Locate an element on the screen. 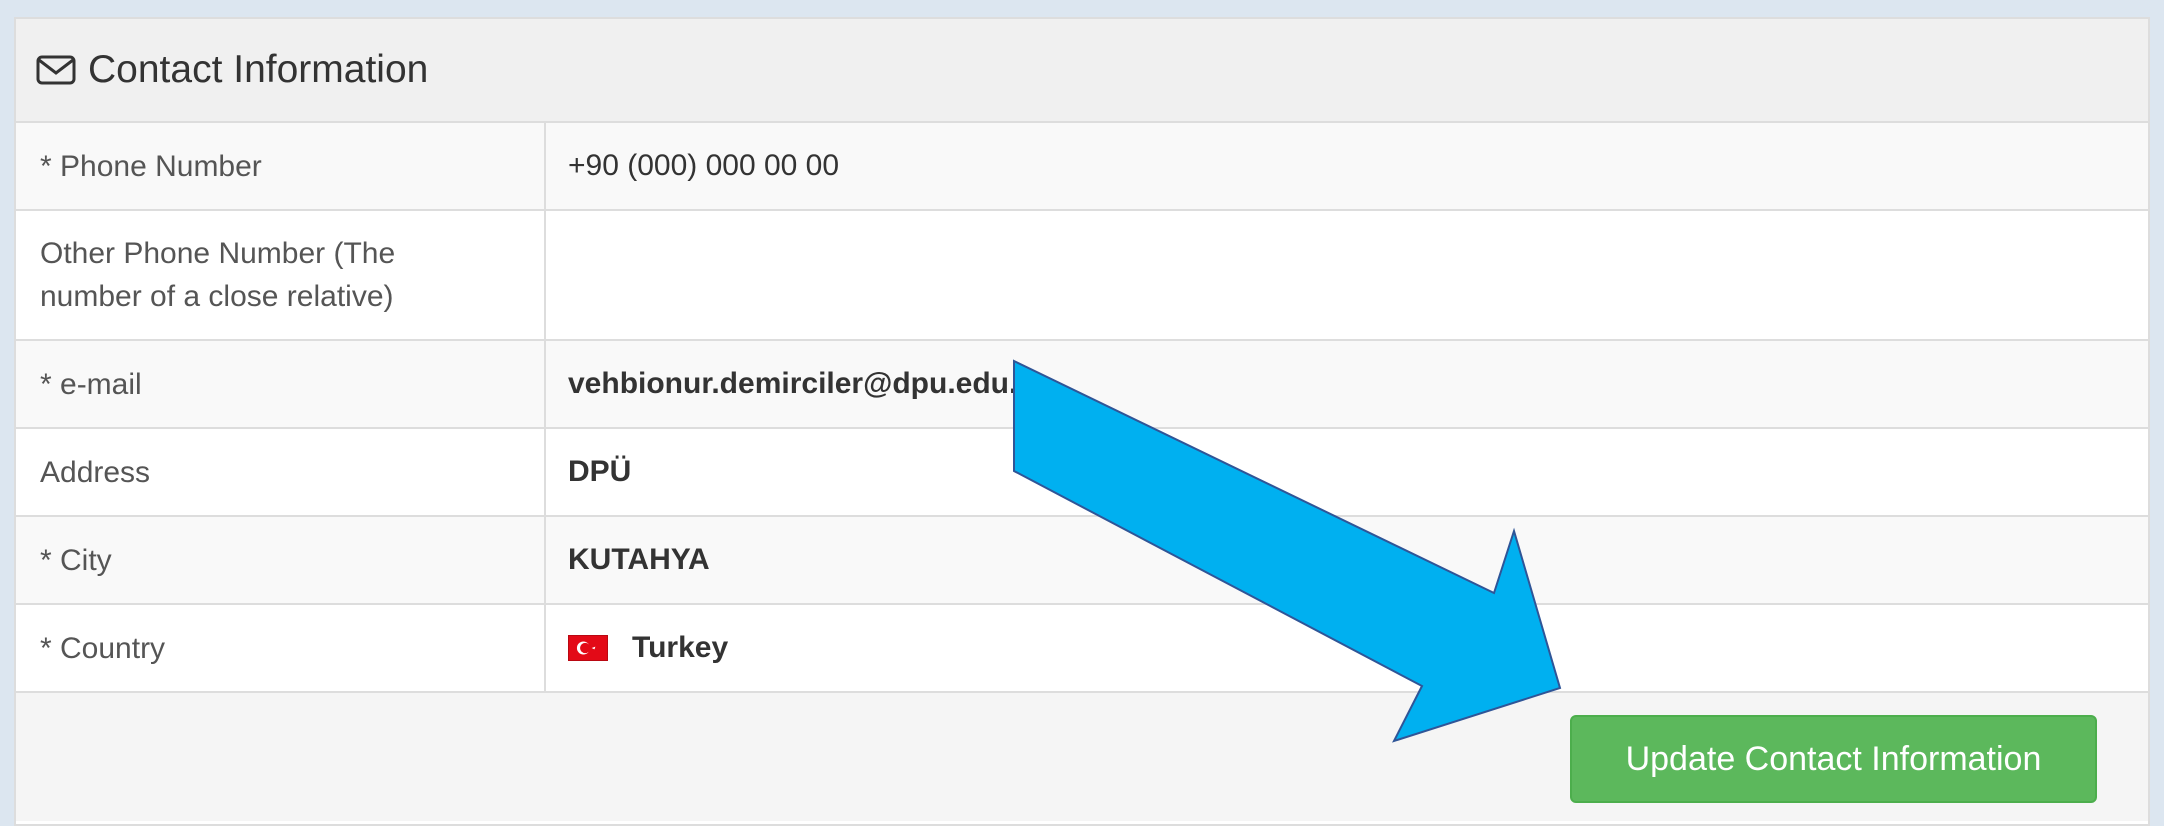 The width and height of the screenshot is (2164, 826). update-contact-information-button: Update Contact Information is located at coordinates (1833, 759).